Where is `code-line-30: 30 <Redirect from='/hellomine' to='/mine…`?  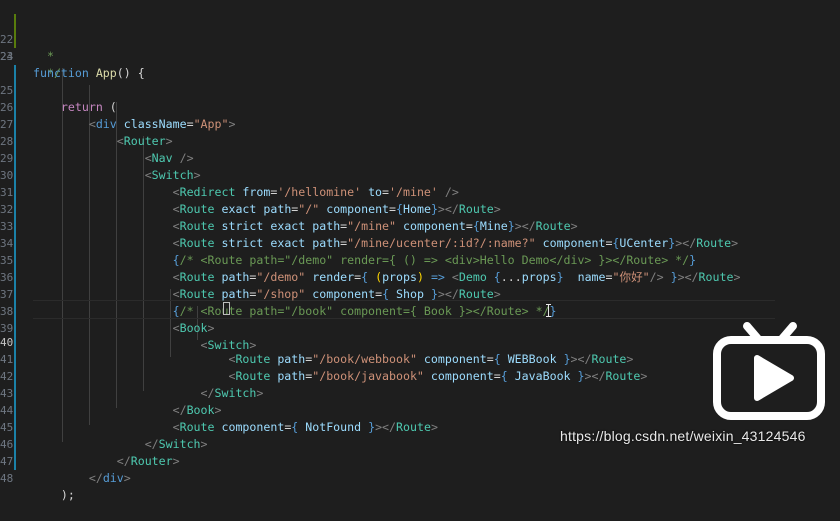
code-line-30: 30 <Redirect from='/hellomine' to='/mine… is located at coordinates (420, 166).